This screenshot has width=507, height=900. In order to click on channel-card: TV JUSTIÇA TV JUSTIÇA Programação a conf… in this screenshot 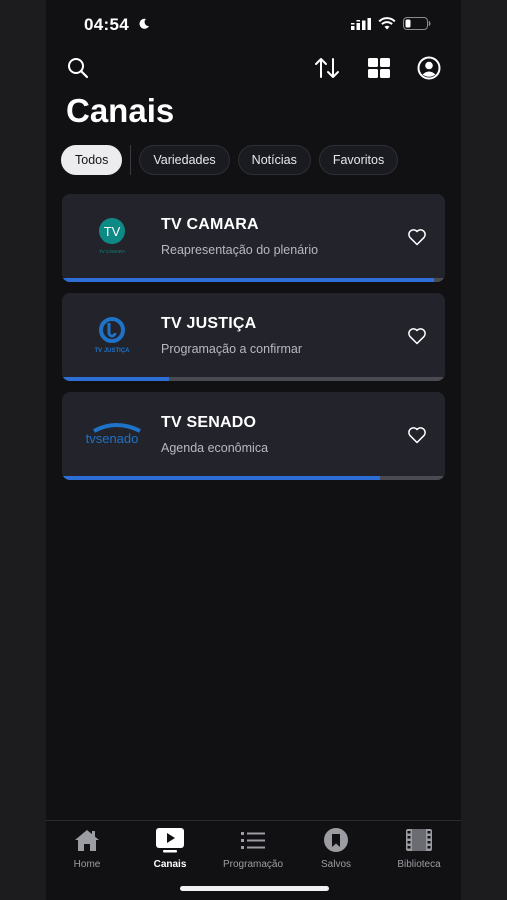, I will do `click(253, 337)`.